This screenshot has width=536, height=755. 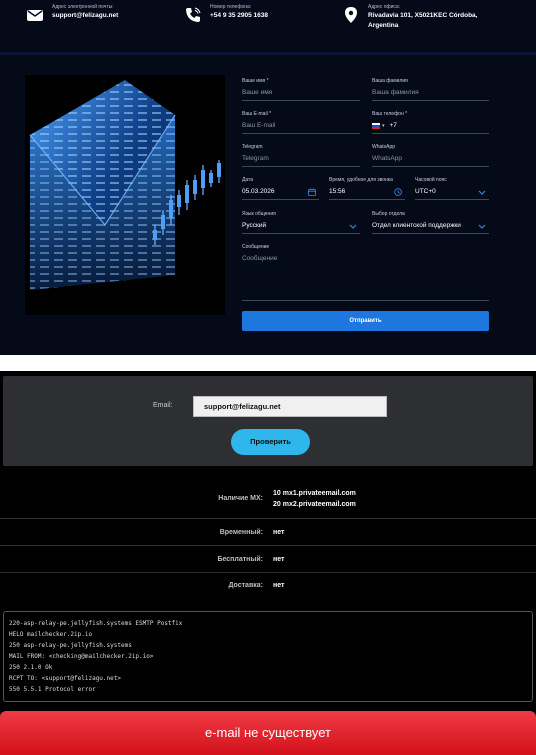 What do you see at coordinates (226, 26) in the screenshot?
I see `contact-phone: Номер телефона: +54 9 35 2905 1638` at bounding box center [226, 26].